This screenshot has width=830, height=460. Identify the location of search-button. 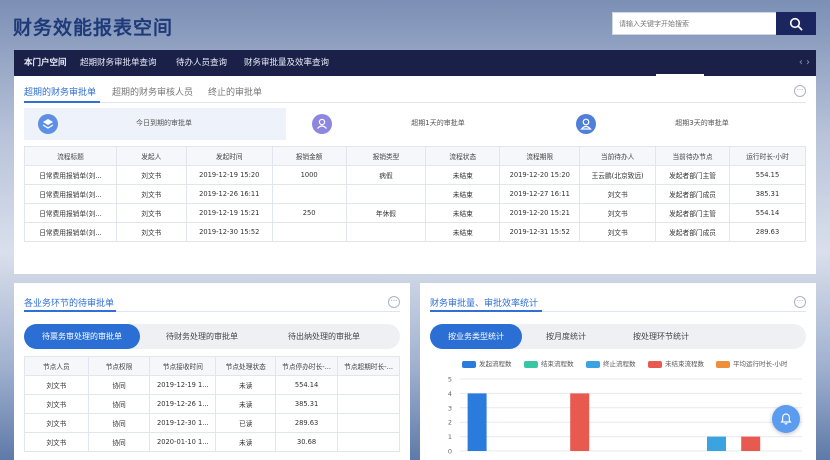
(796, 23).